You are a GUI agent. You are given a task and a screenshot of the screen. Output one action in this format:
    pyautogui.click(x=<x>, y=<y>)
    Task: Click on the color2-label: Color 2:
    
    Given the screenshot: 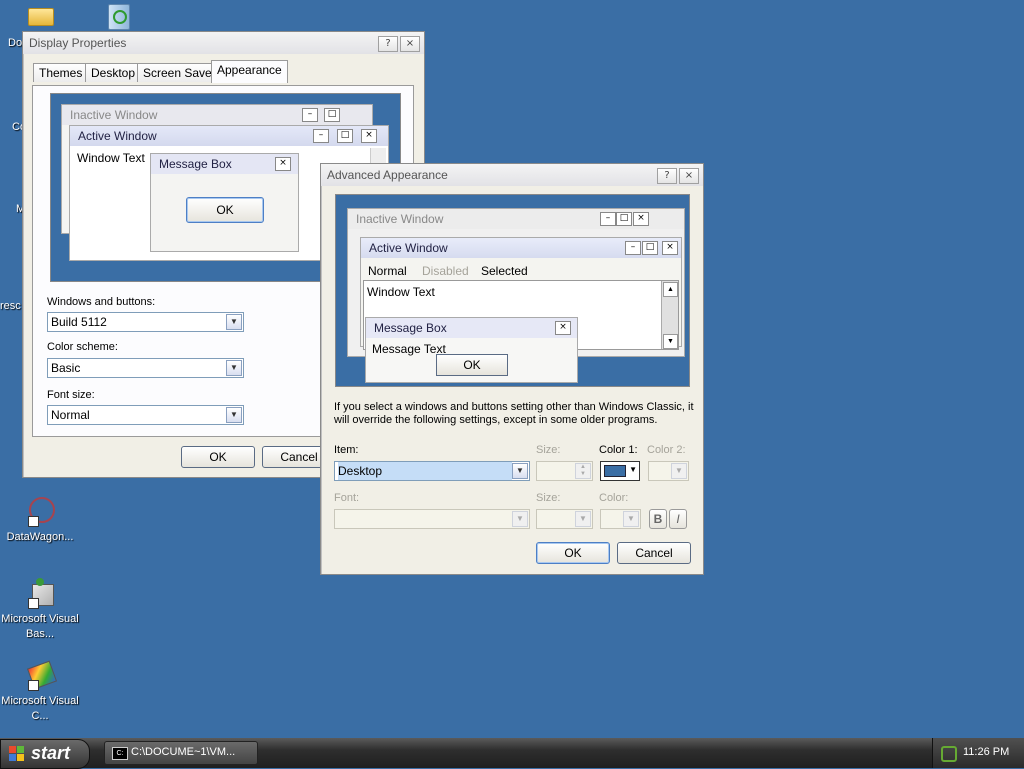 What is the action you would take?
    pyautogui.click(x=666, y=450)
    